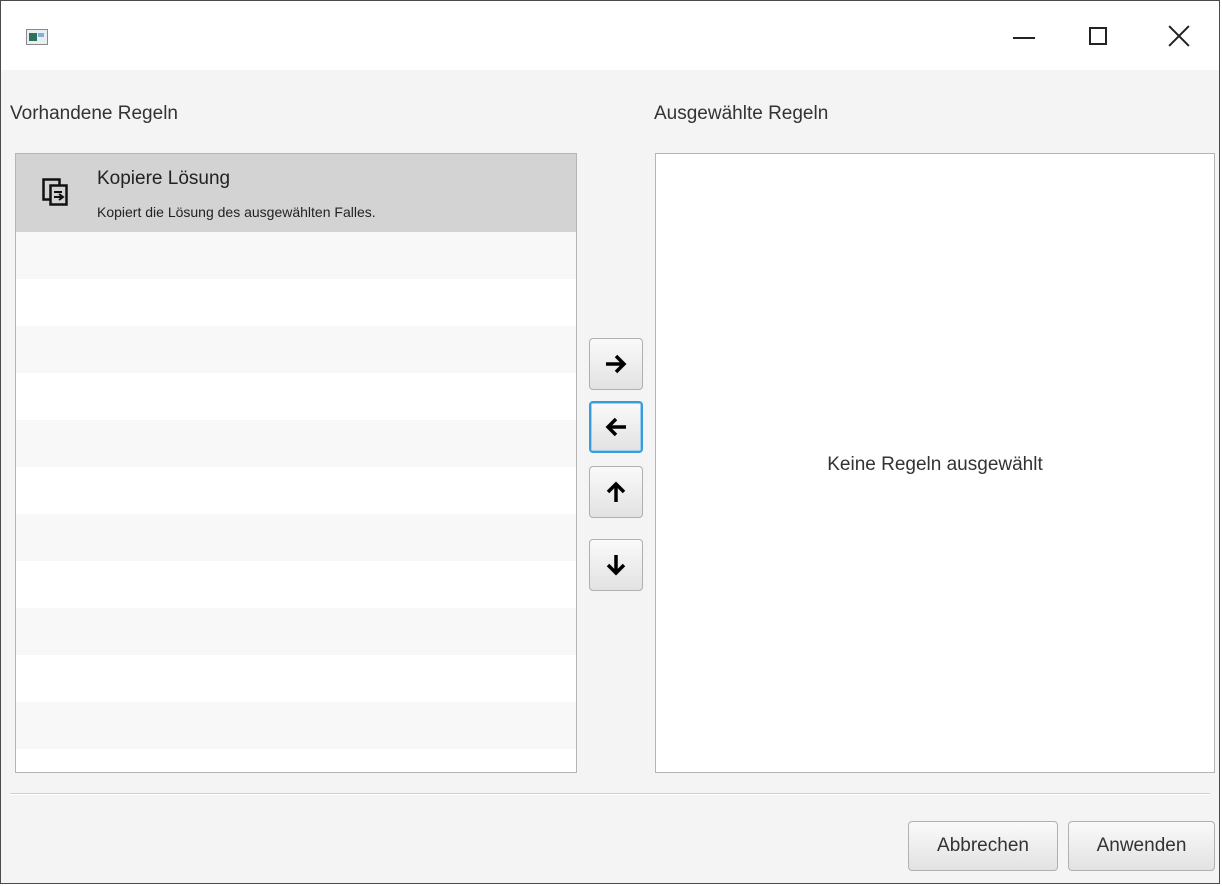  I want to click on maximize-button, so click(1098, 35).